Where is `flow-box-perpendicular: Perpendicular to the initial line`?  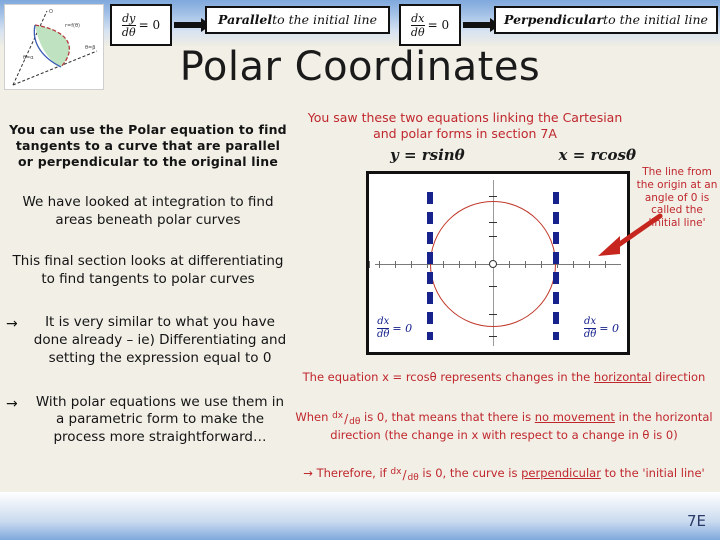 flow-box-perpendicular: Perpendicular to the initial line is located at coordinates (606, 20).